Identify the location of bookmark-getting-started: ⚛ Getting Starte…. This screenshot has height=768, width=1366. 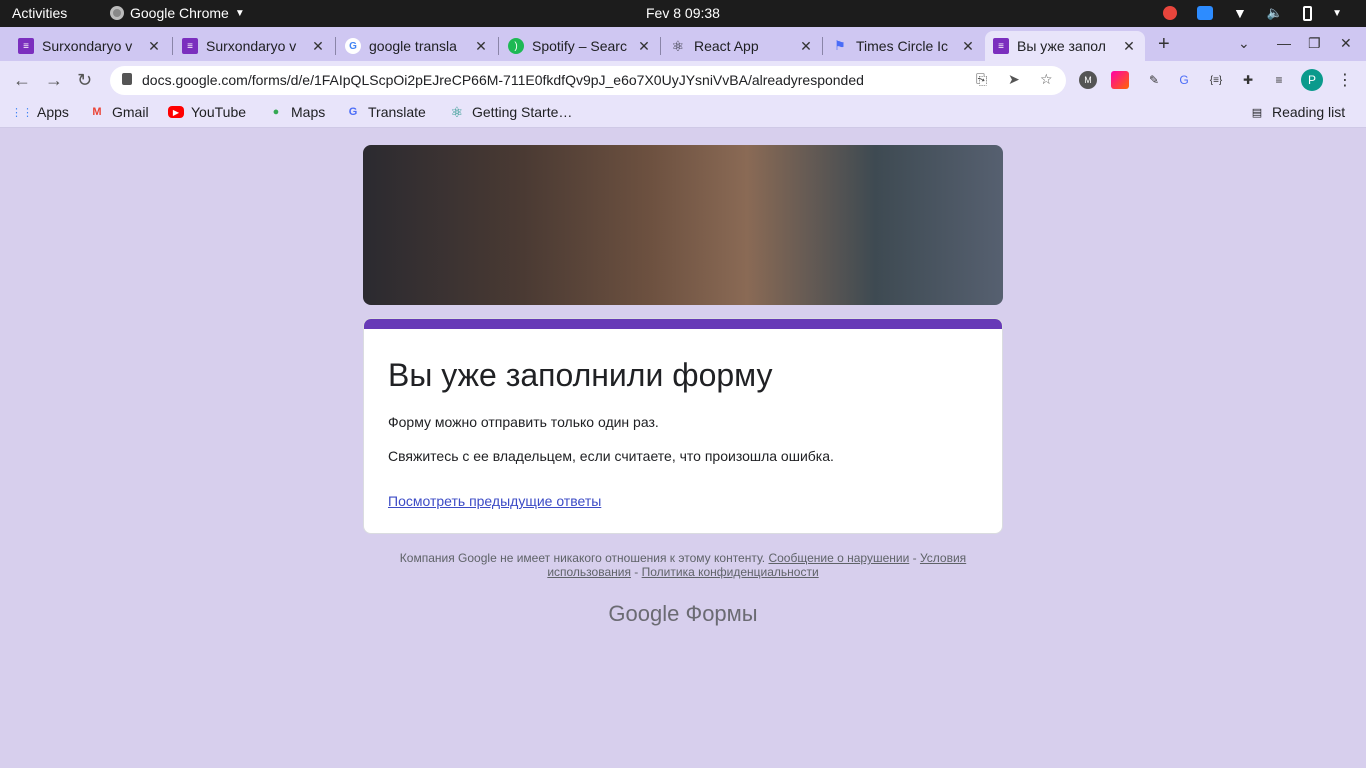
(511, 112).